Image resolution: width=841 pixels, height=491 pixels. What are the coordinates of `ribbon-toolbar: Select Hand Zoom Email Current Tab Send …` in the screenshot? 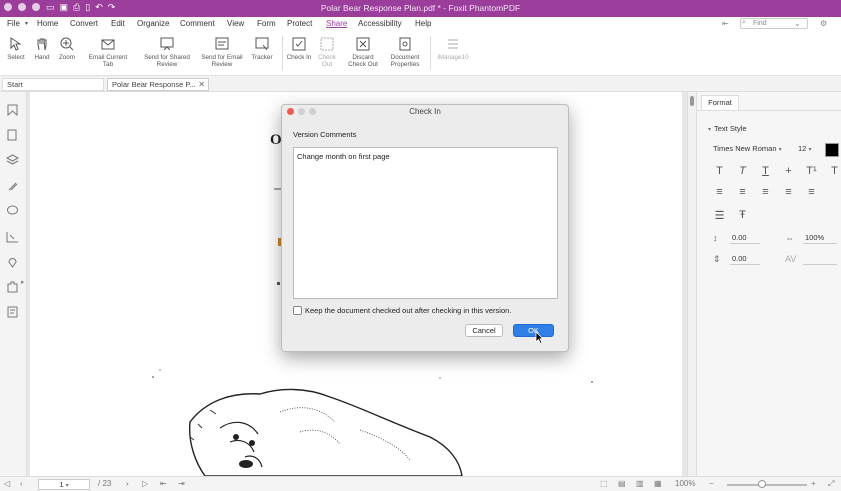 It's located at (420, 54).